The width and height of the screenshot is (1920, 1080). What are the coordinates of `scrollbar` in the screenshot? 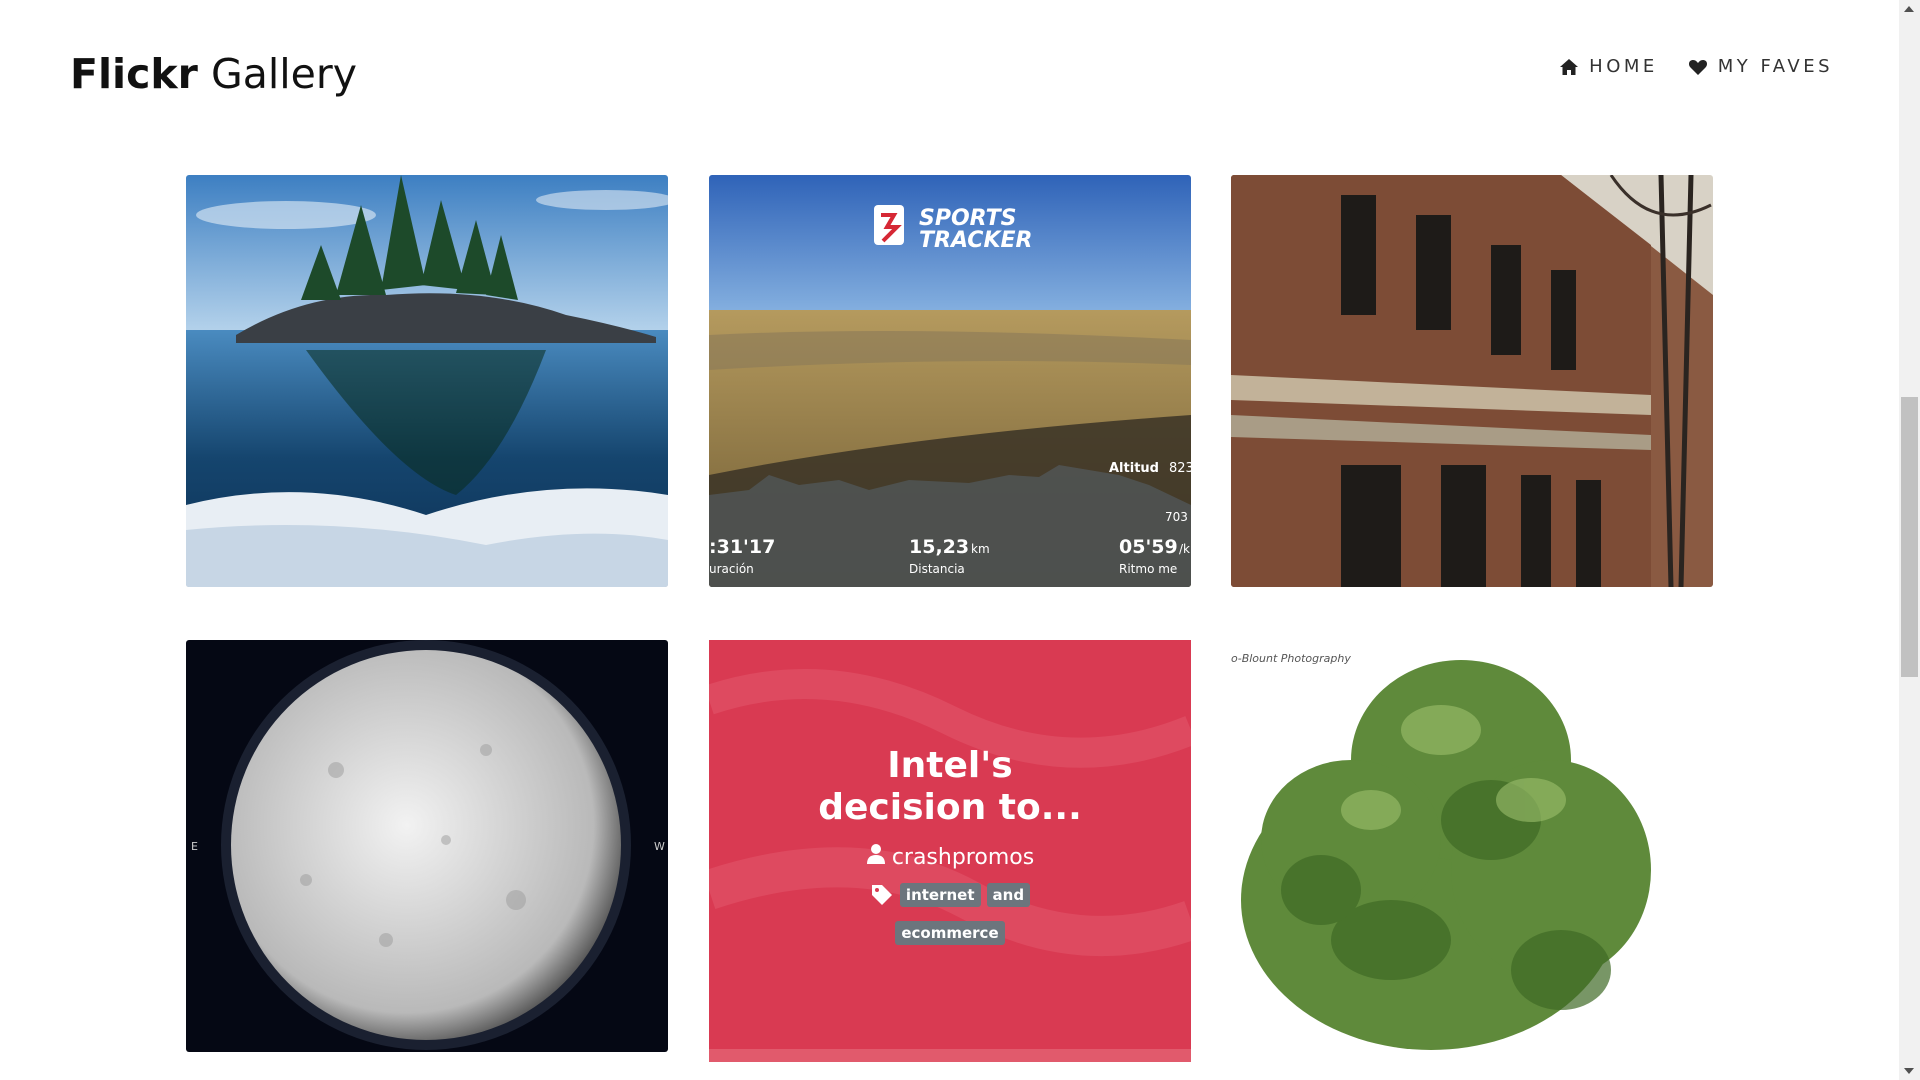 It's located at (1909, 540).